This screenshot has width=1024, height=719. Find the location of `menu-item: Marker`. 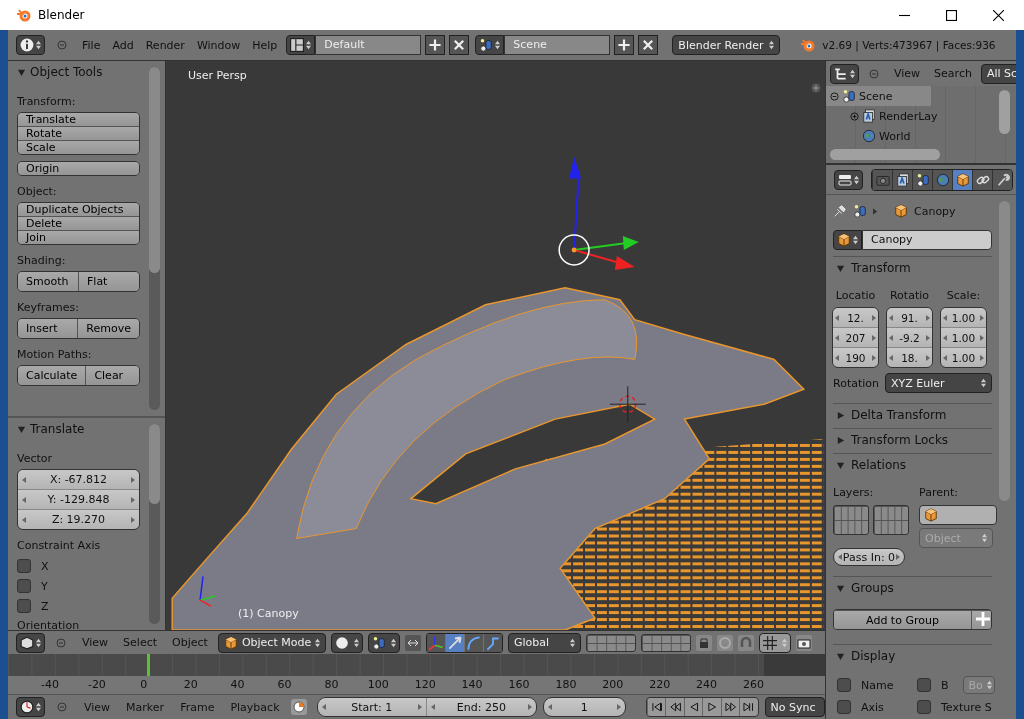

menu-item: Marker is located at coordinates (145, 707).